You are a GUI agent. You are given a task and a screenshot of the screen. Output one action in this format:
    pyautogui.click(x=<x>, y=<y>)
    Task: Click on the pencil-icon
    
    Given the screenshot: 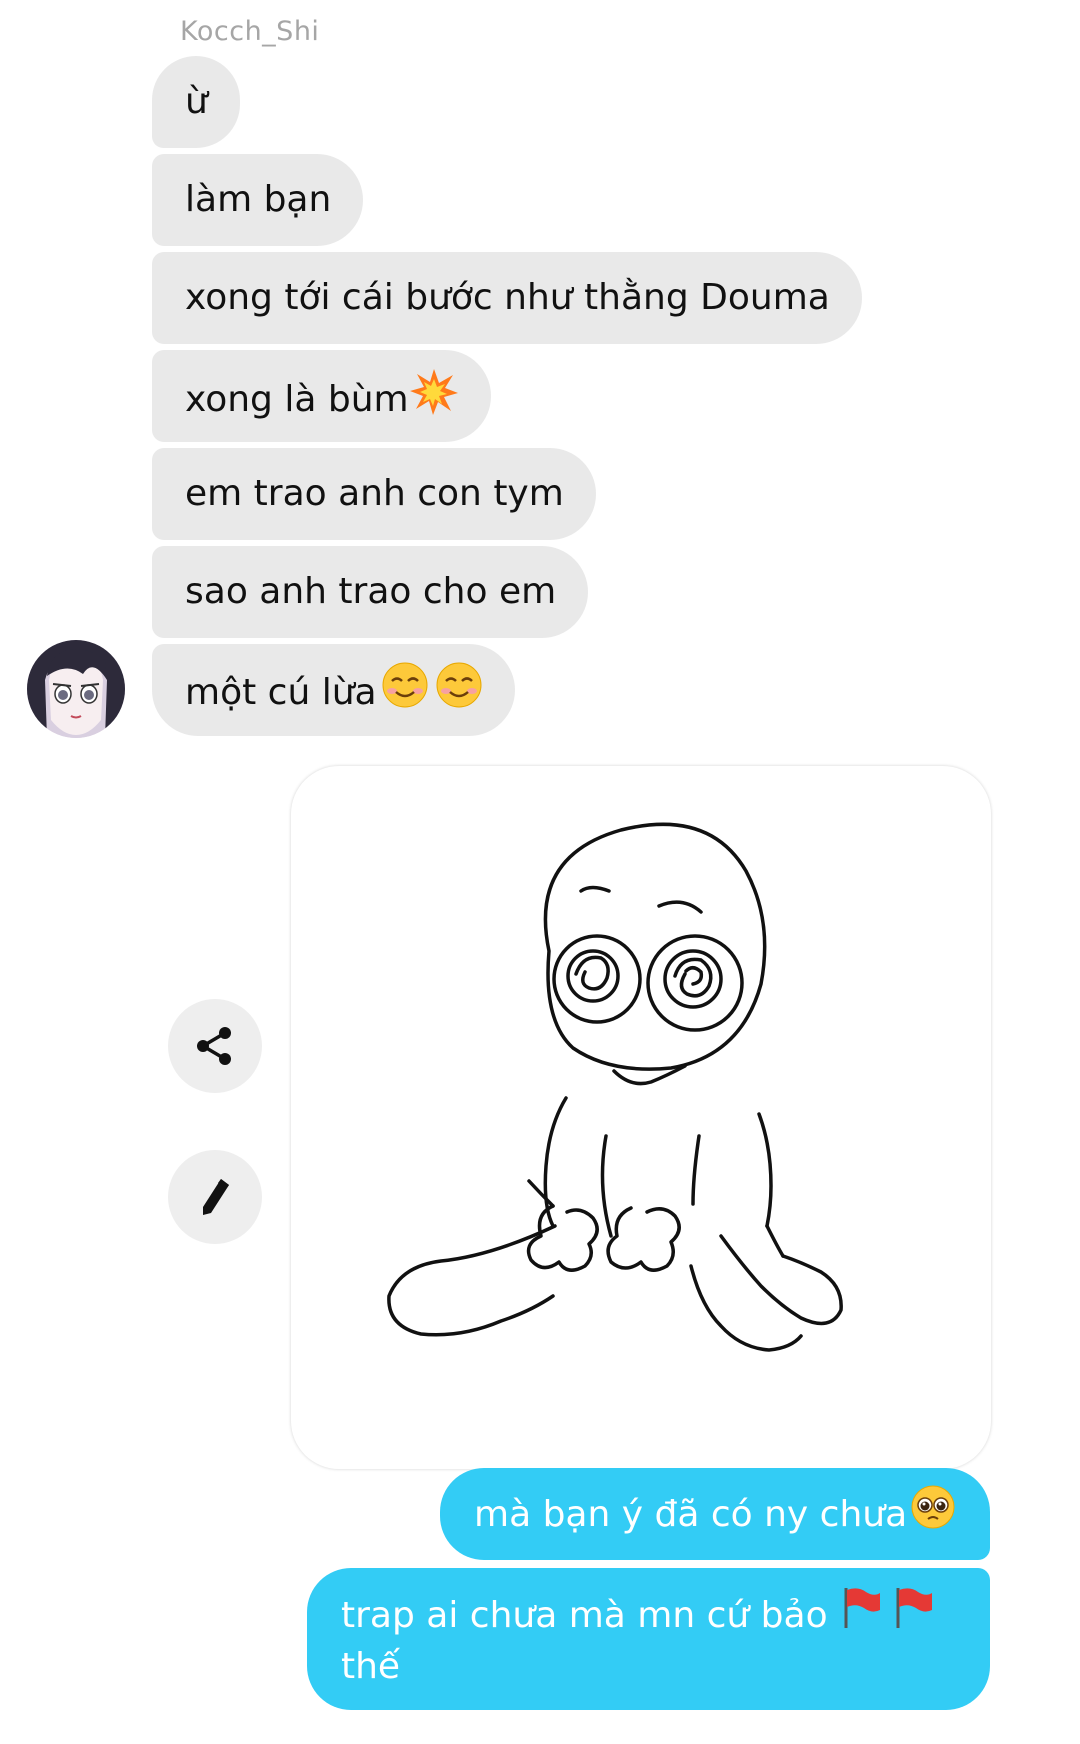 What is the action you would take?
    pyautogui.click(x=216, y=1197)
    